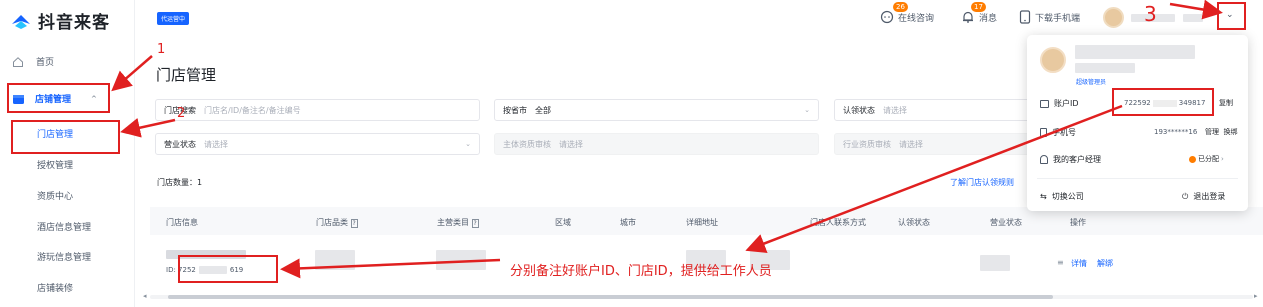 The height and width of the screenshot is (307, 1263). What do you see at coordinates (181, 113) in the screenshot?
I see `annotation-number-2: 2` at bounding box center [181, 113].